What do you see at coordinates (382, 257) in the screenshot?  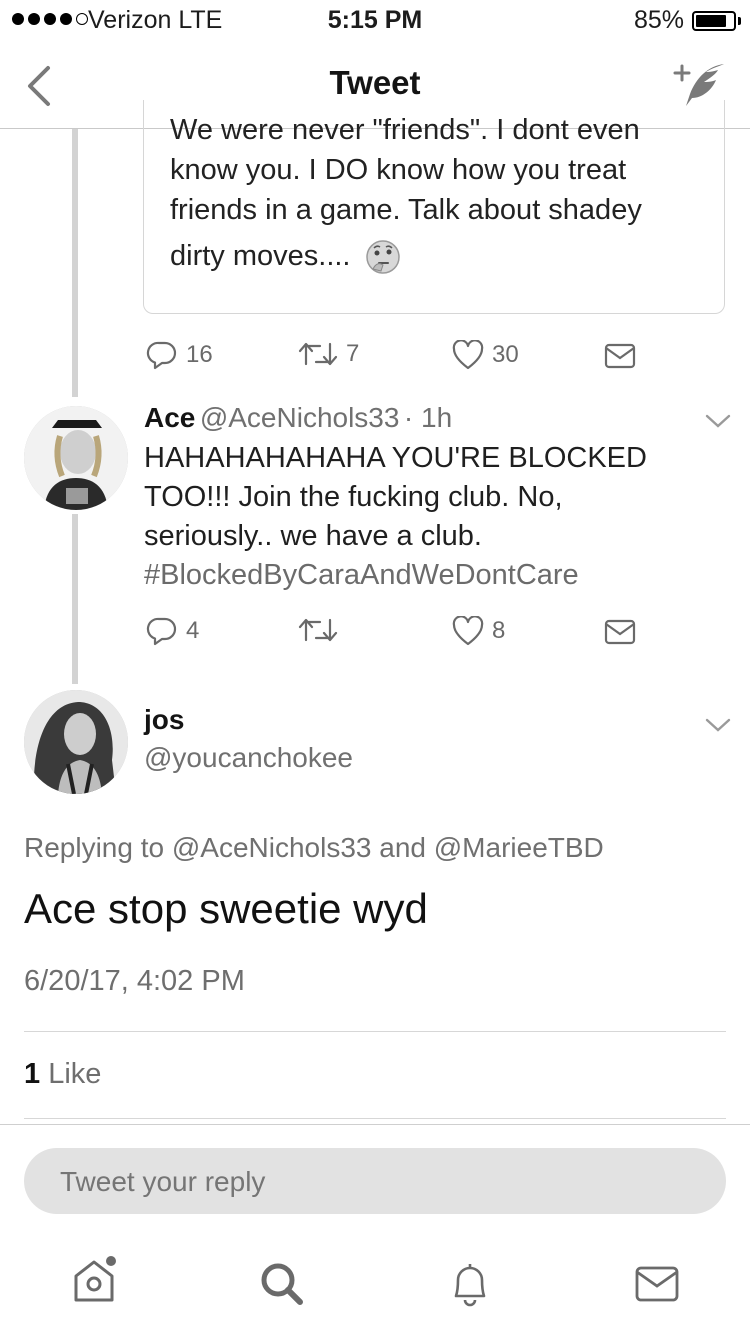 I see `thinking-face-icon` at bounding box center [382, 257].